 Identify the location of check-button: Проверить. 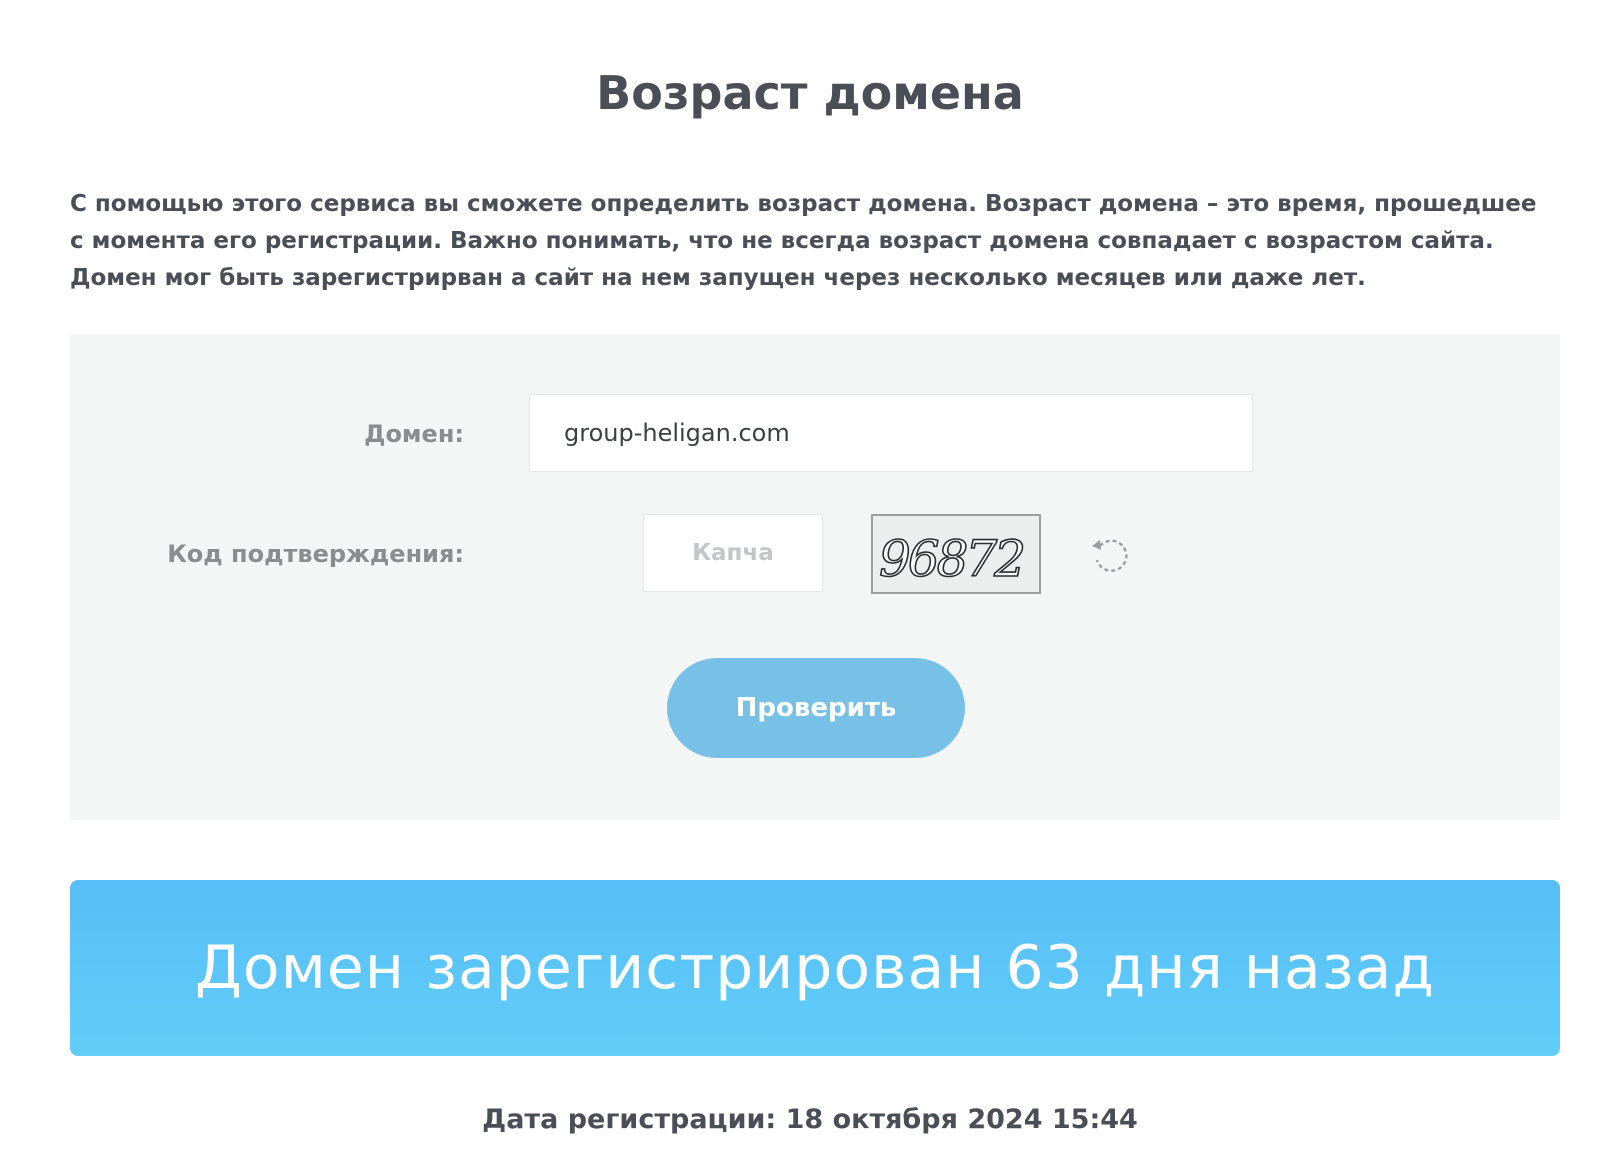
(816, 708).